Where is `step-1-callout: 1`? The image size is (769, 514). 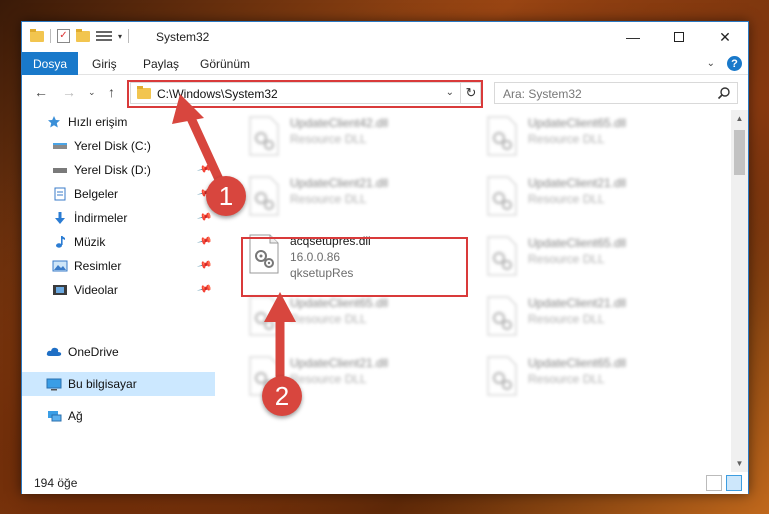
step-1-callout: 1 is located at coordinates (226, 196).